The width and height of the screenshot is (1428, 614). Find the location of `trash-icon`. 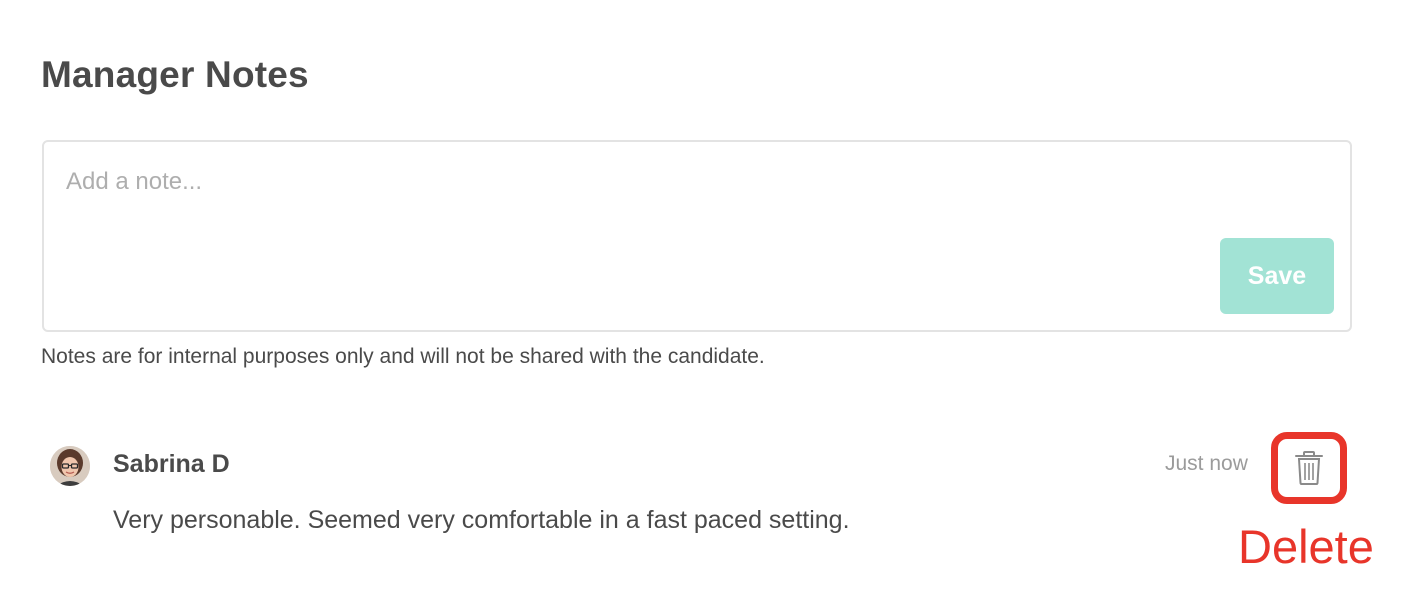

trash-icon is located at coordinates (1309, 468).